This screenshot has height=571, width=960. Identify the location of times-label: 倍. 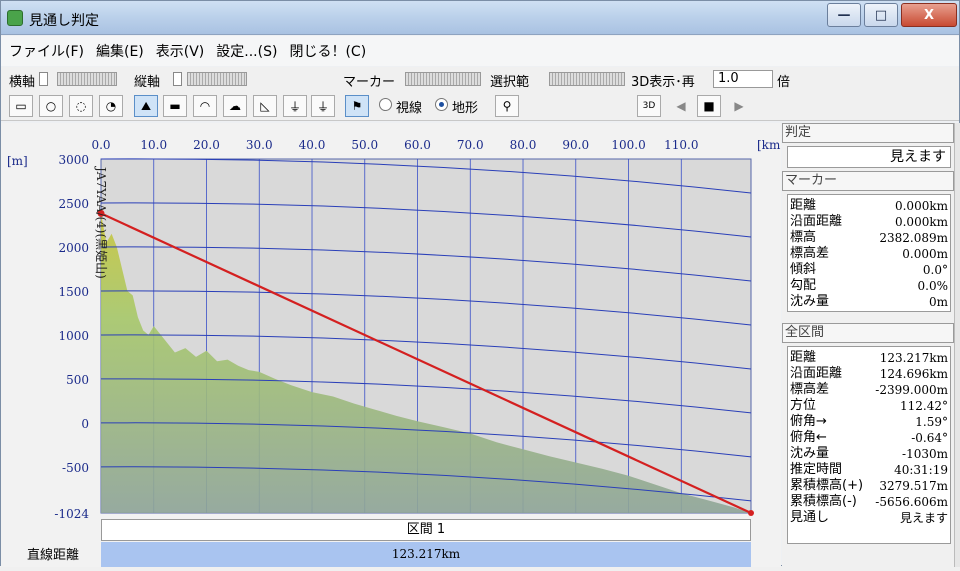
(784, 82).